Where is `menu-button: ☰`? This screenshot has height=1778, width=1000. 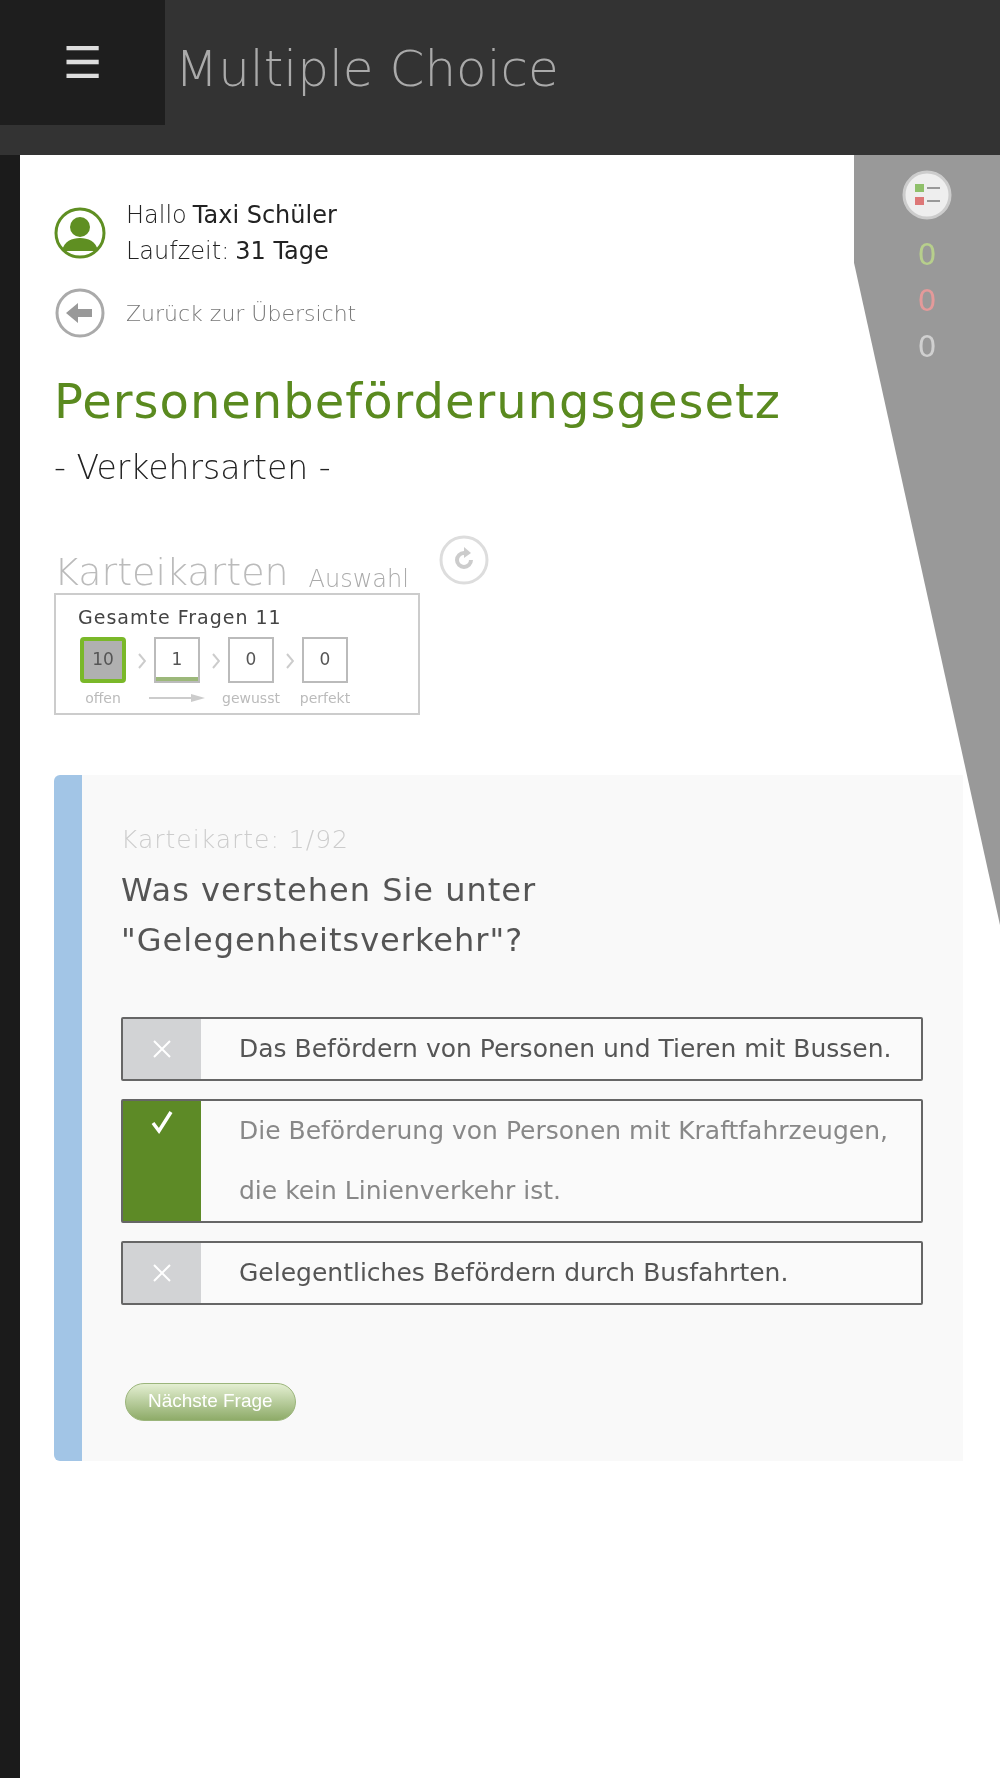
menu-button: ☰ is located at coordinates (82, 62).